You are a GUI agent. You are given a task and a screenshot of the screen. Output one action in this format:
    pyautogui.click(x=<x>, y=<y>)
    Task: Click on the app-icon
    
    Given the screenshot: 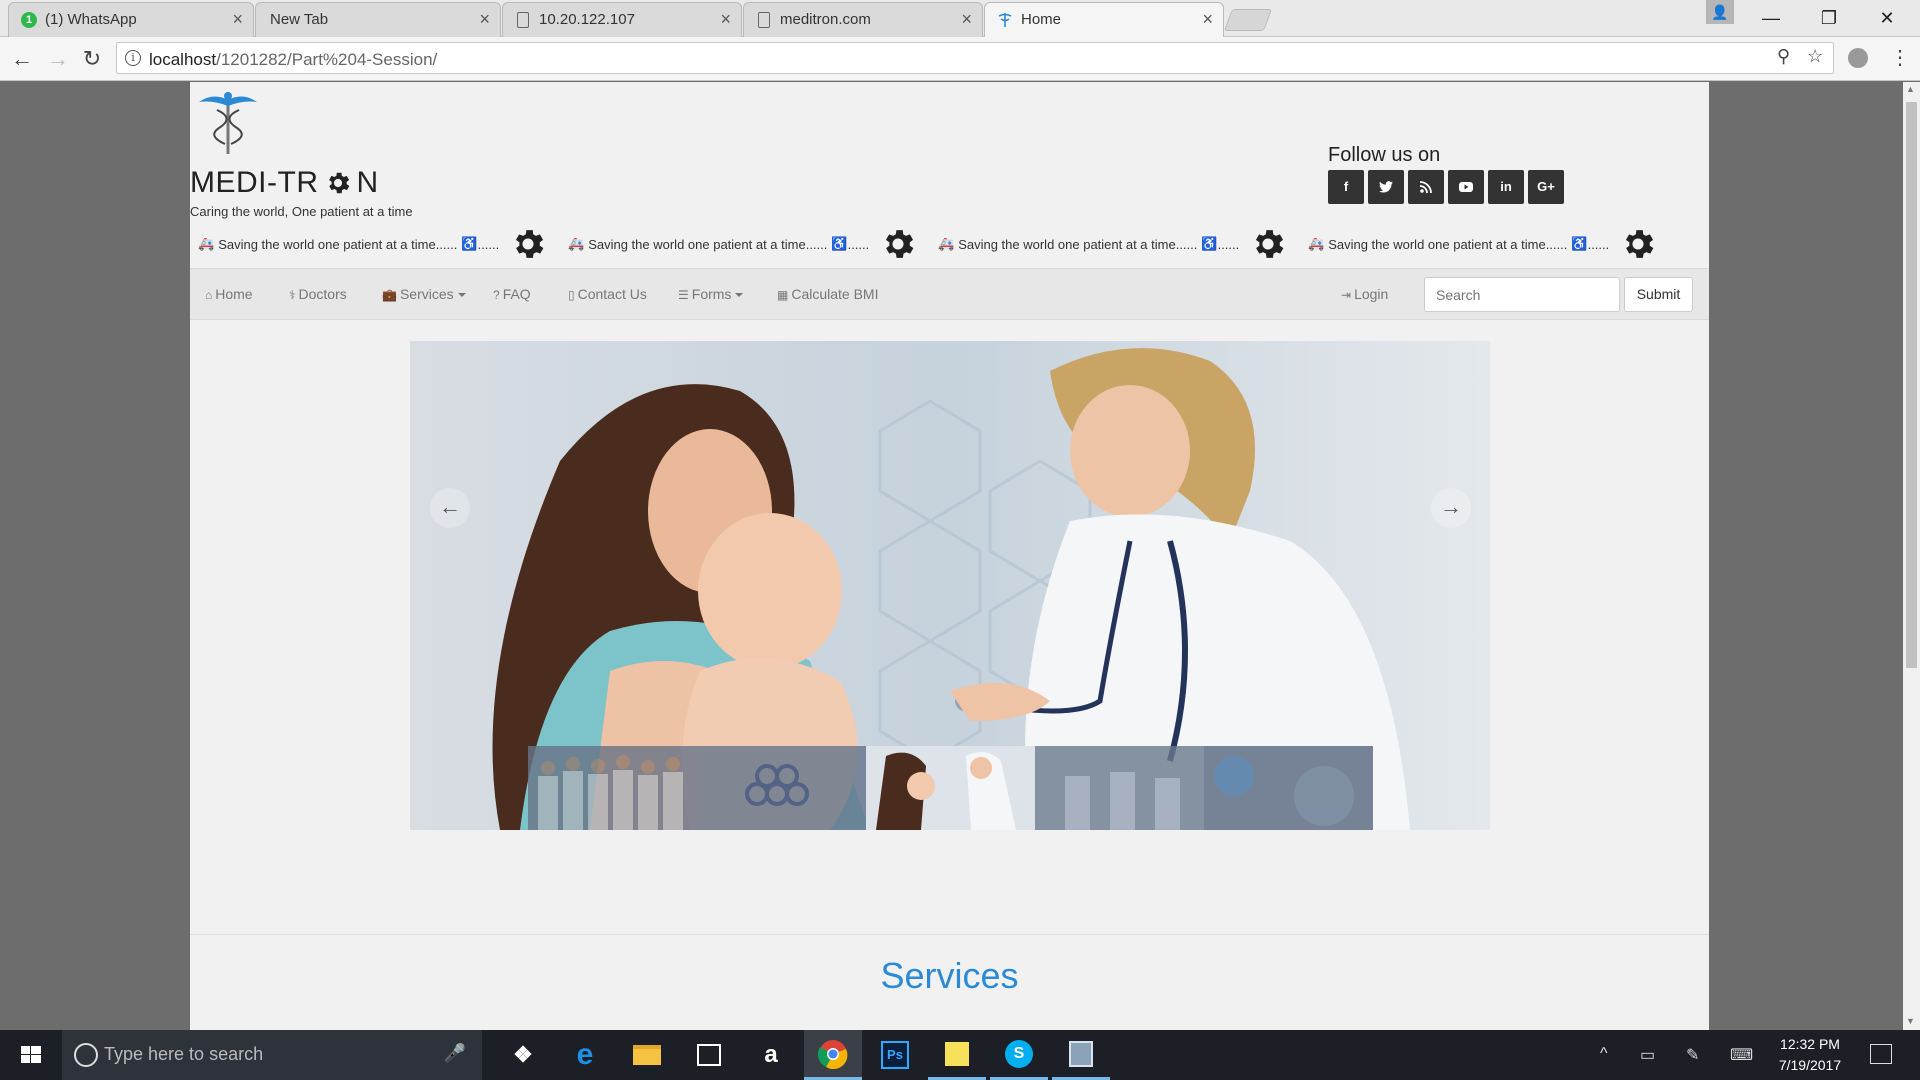 What is the action you would take?
    pyautogui.click(x=1081, y=1055)
    